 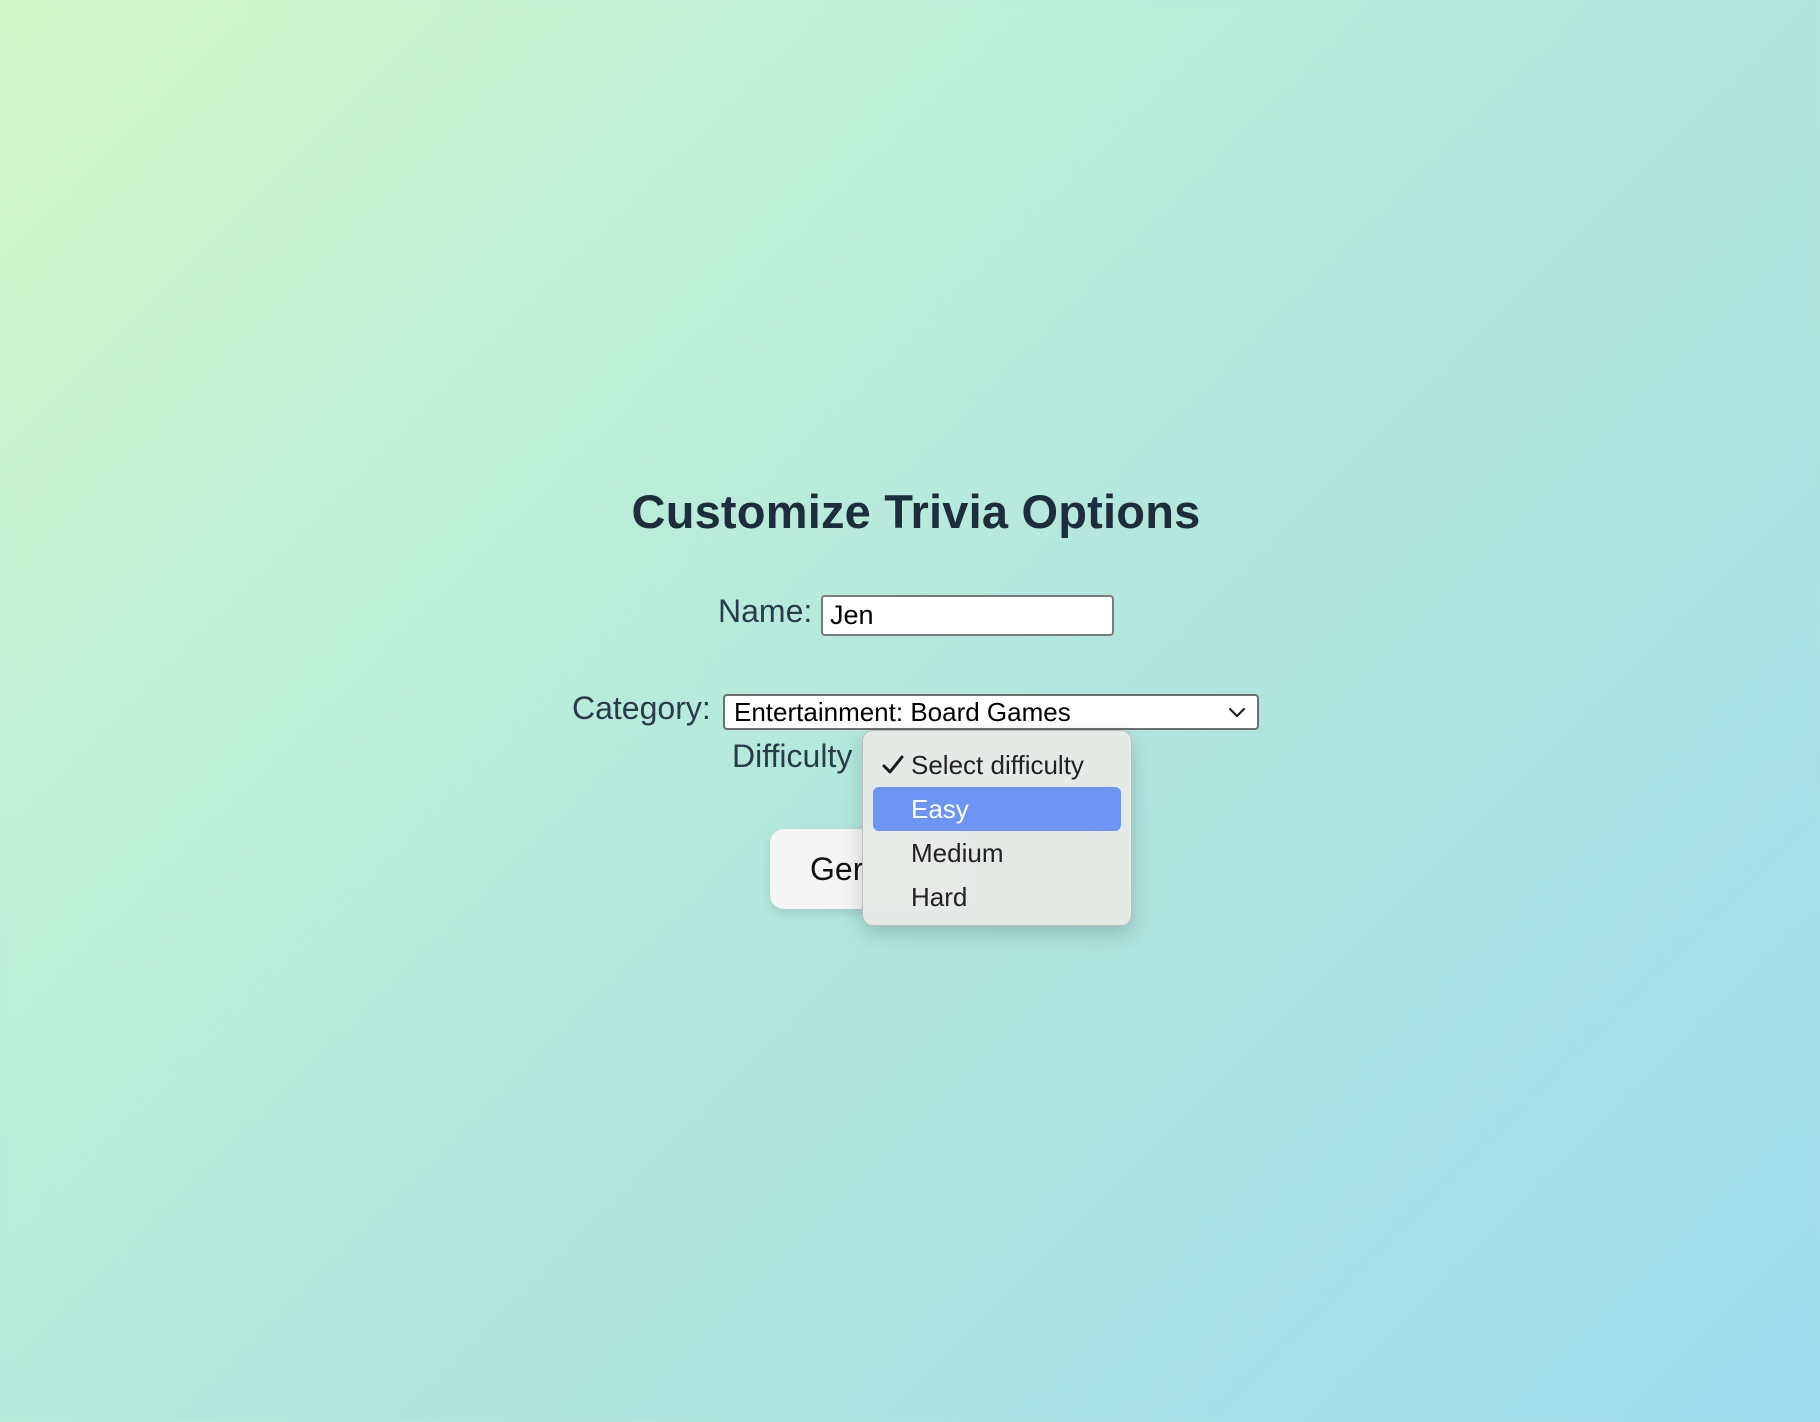 I want to click on difficulty-label: Difficulty, so click(x=792, y=756).